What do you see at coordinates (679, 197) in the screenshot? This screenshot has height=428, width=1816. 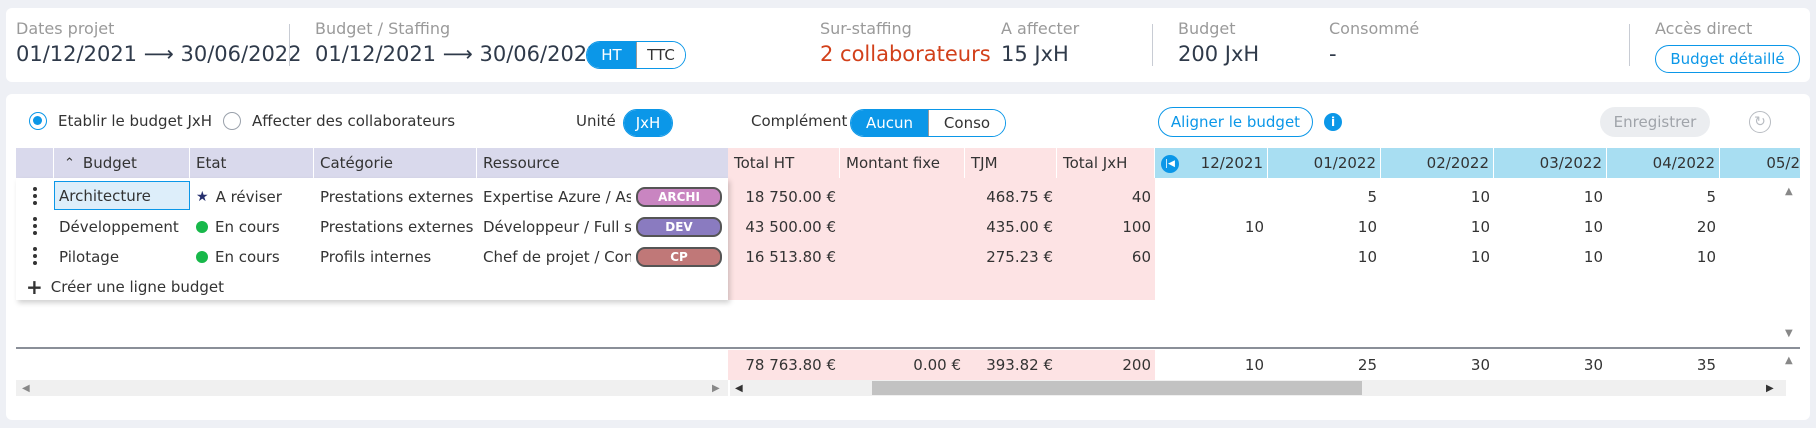 I see `resource-badge: ARCHI` at bounding box center [679, 197].